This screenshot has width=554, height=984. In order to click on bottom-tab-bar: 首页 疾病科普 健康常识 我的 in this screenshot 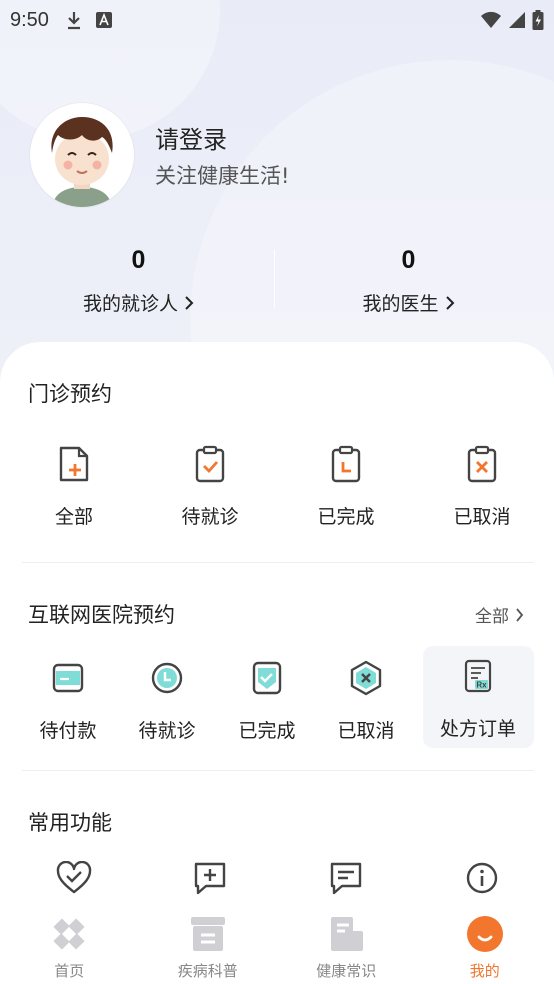, I will do `click(277, 942)`.